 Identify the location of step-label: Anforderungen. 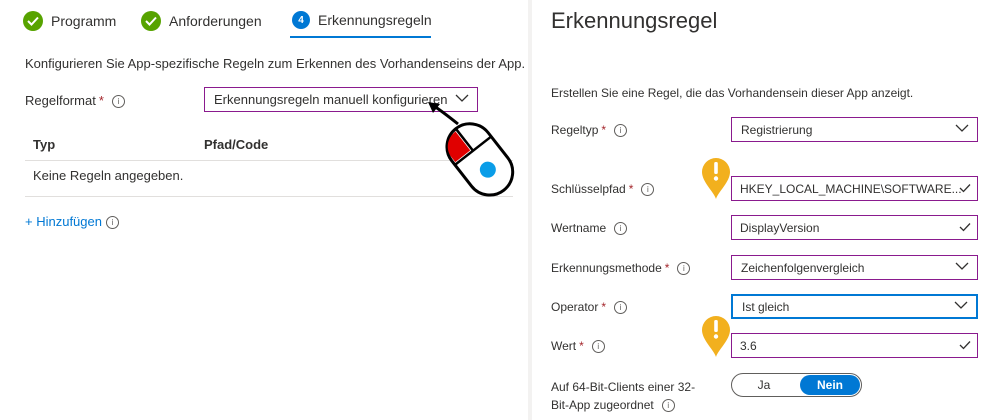
(215, 21).